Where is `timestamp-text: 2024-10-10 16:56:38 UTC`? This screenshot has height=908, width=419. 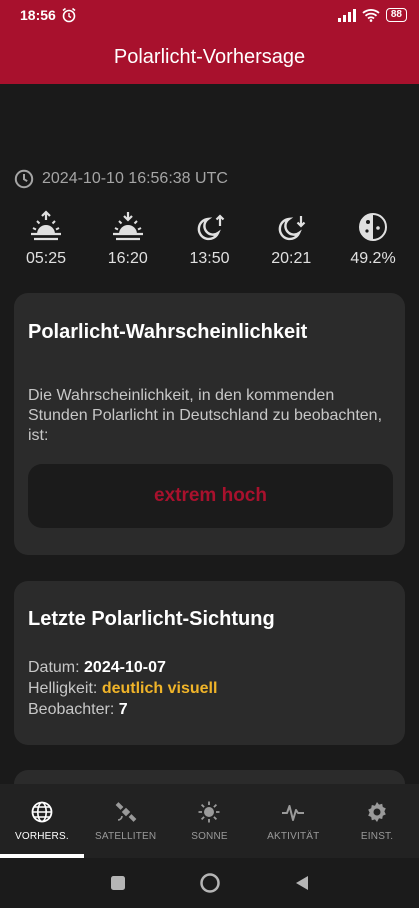
timestamp-text: 2024-10-10 16:56:38 UTC is located at coordinates (135, 178).